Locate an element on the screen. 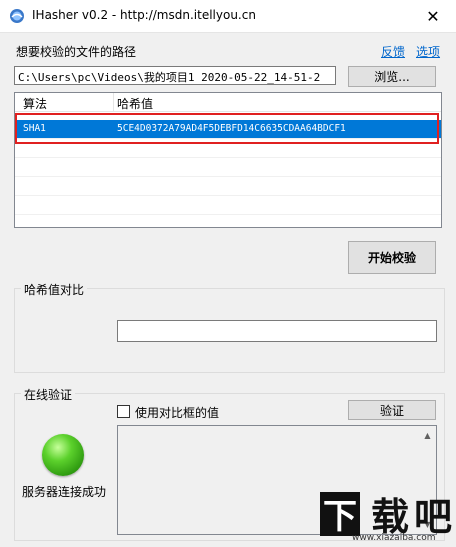 Image resolution: width=456 pixels, height=547 pixels. feedback-link: 反馈 is located at coordinates (393, 51).